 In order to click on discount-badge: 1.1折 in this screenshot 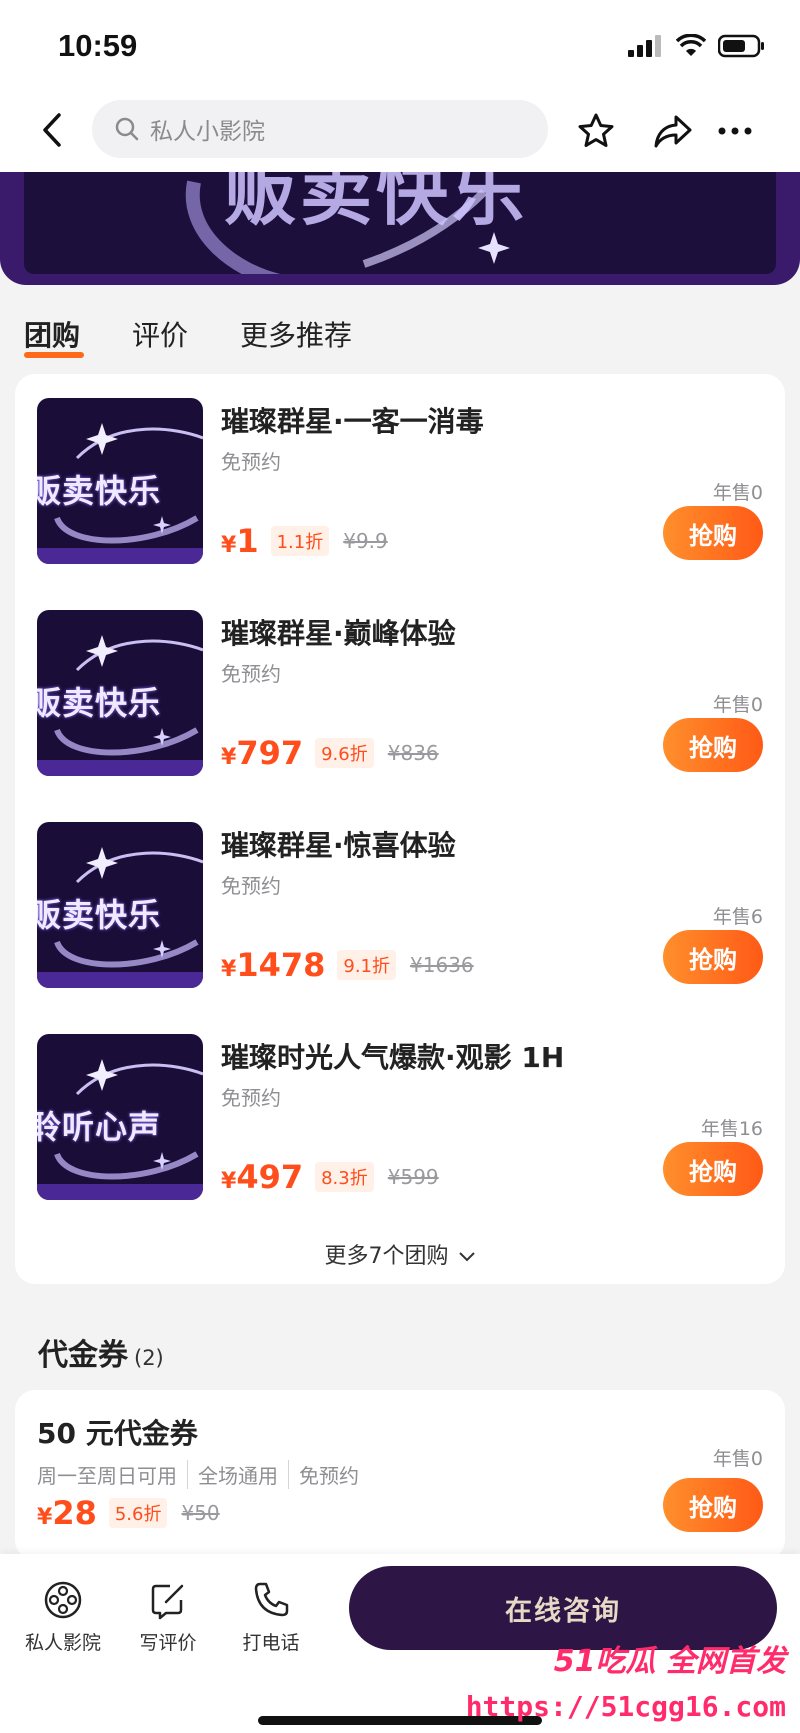, I will do `click(300, 541)`.